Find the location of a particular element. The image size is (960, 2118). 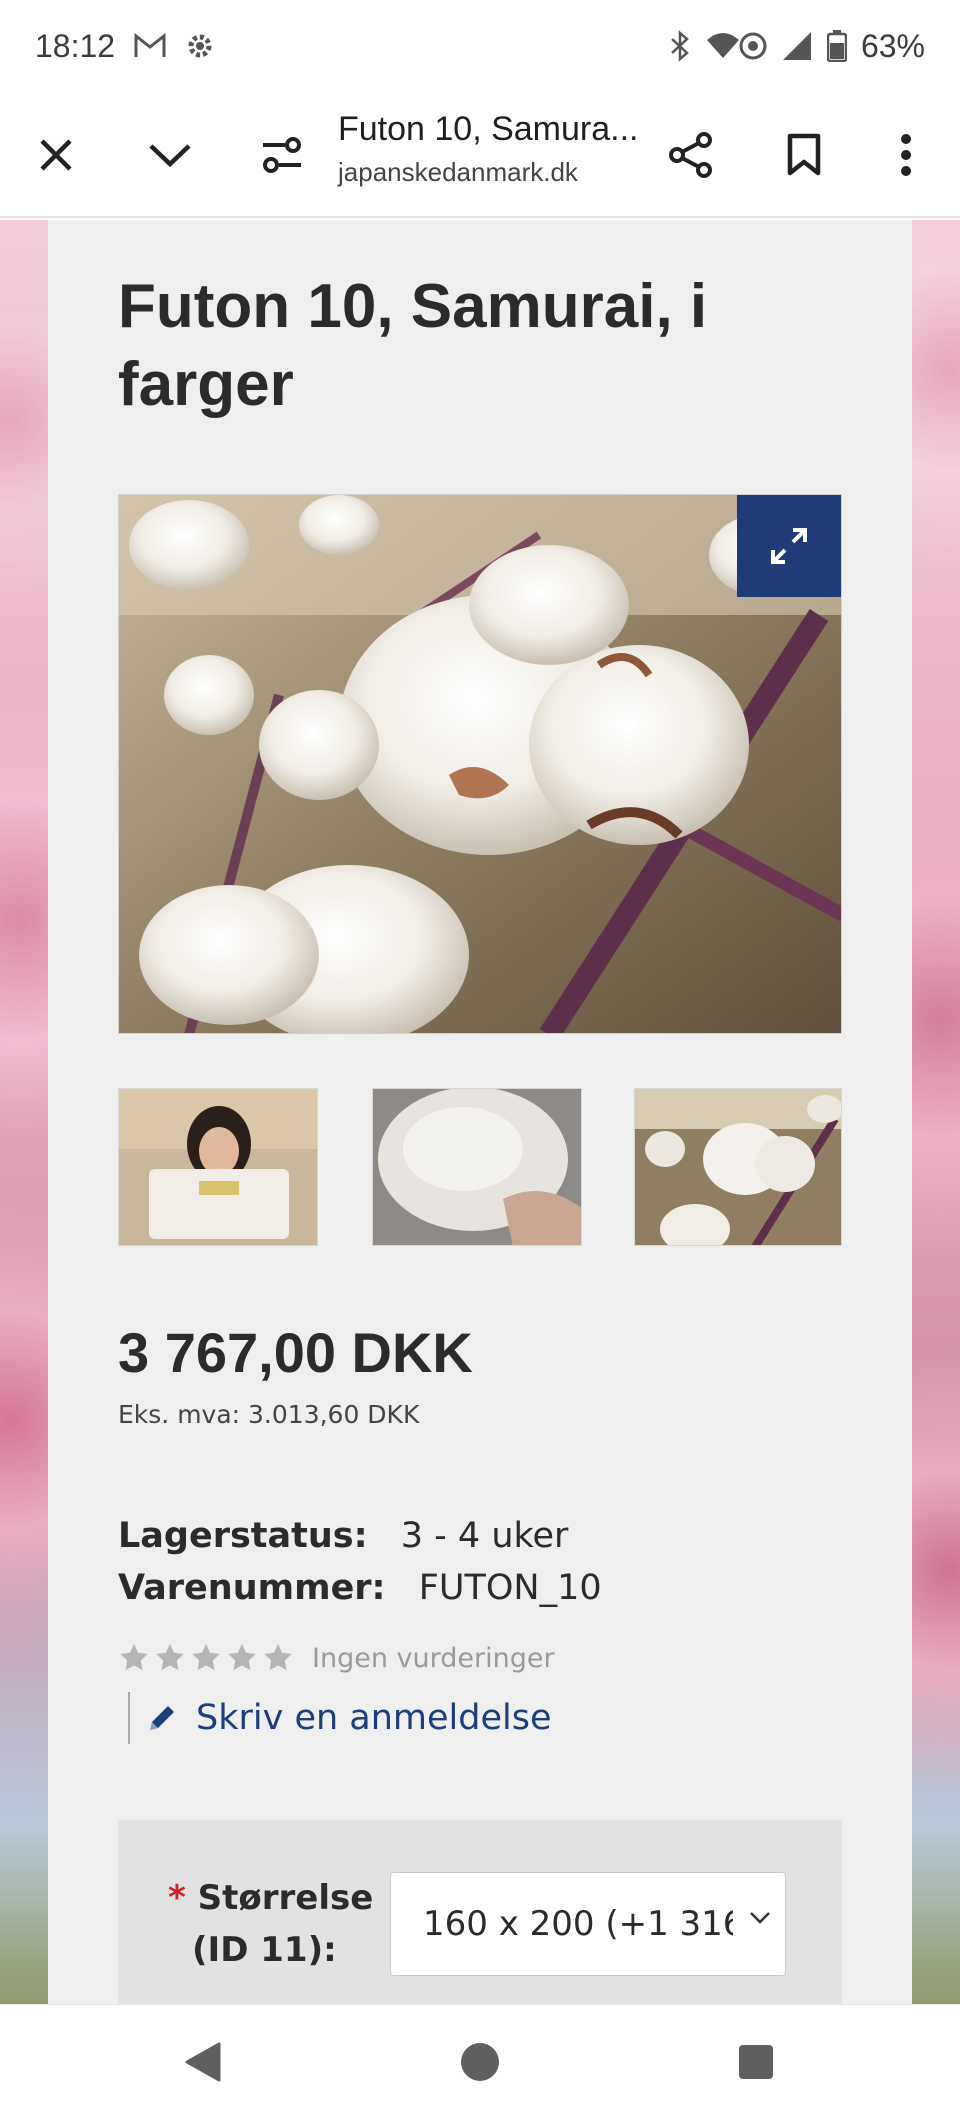

browser-toolbar: Futon 10, Samura... japanskedanmark.dk is located at coordinates (480, 155).